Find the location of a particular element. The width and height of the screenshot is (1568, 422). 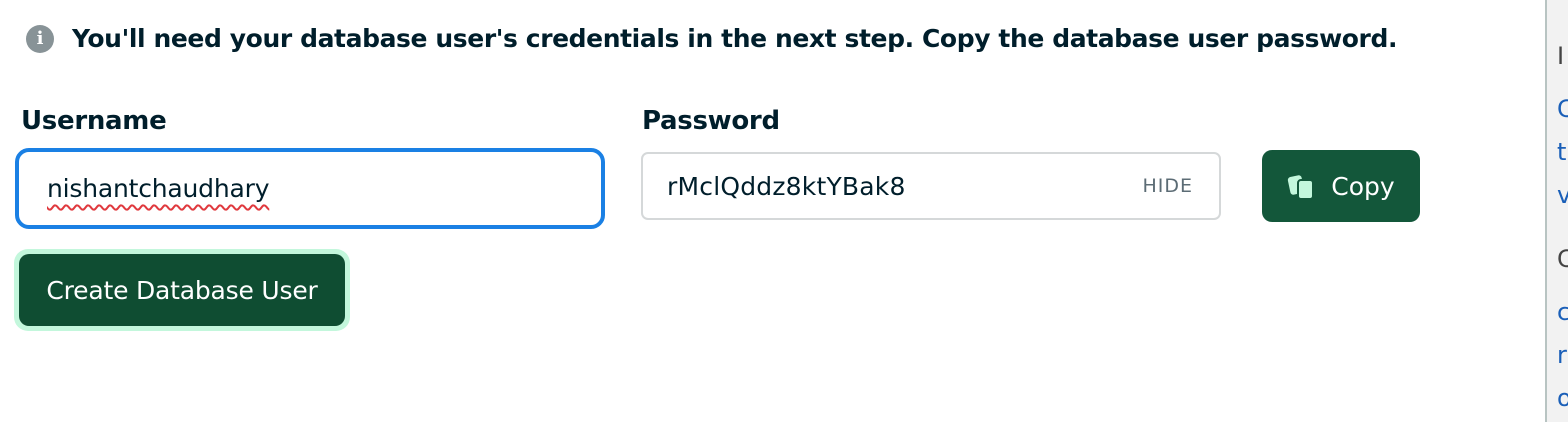

side-link-fragment: C is located at coordinates (1562, 109).